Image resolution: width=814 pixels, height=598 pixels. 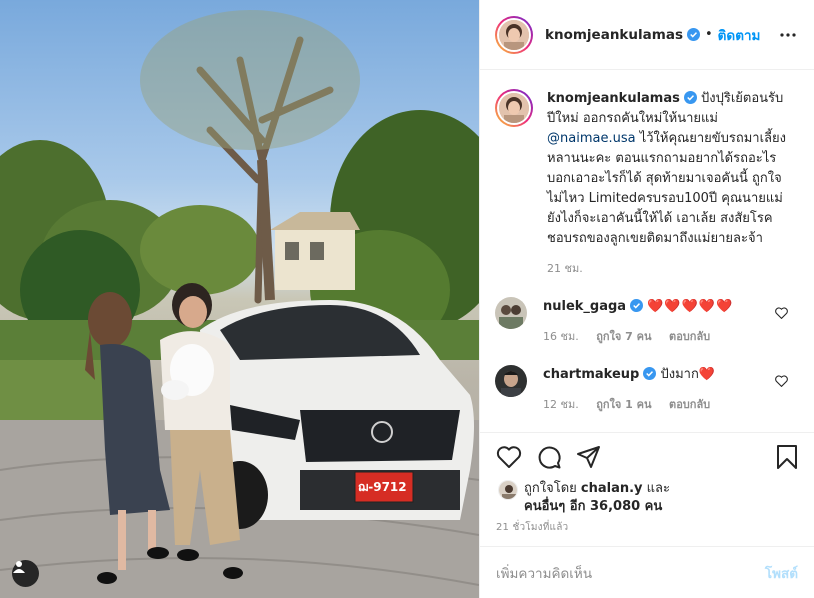 I want to click on comment-time: 16 ชม., so click(x=561, y=336).